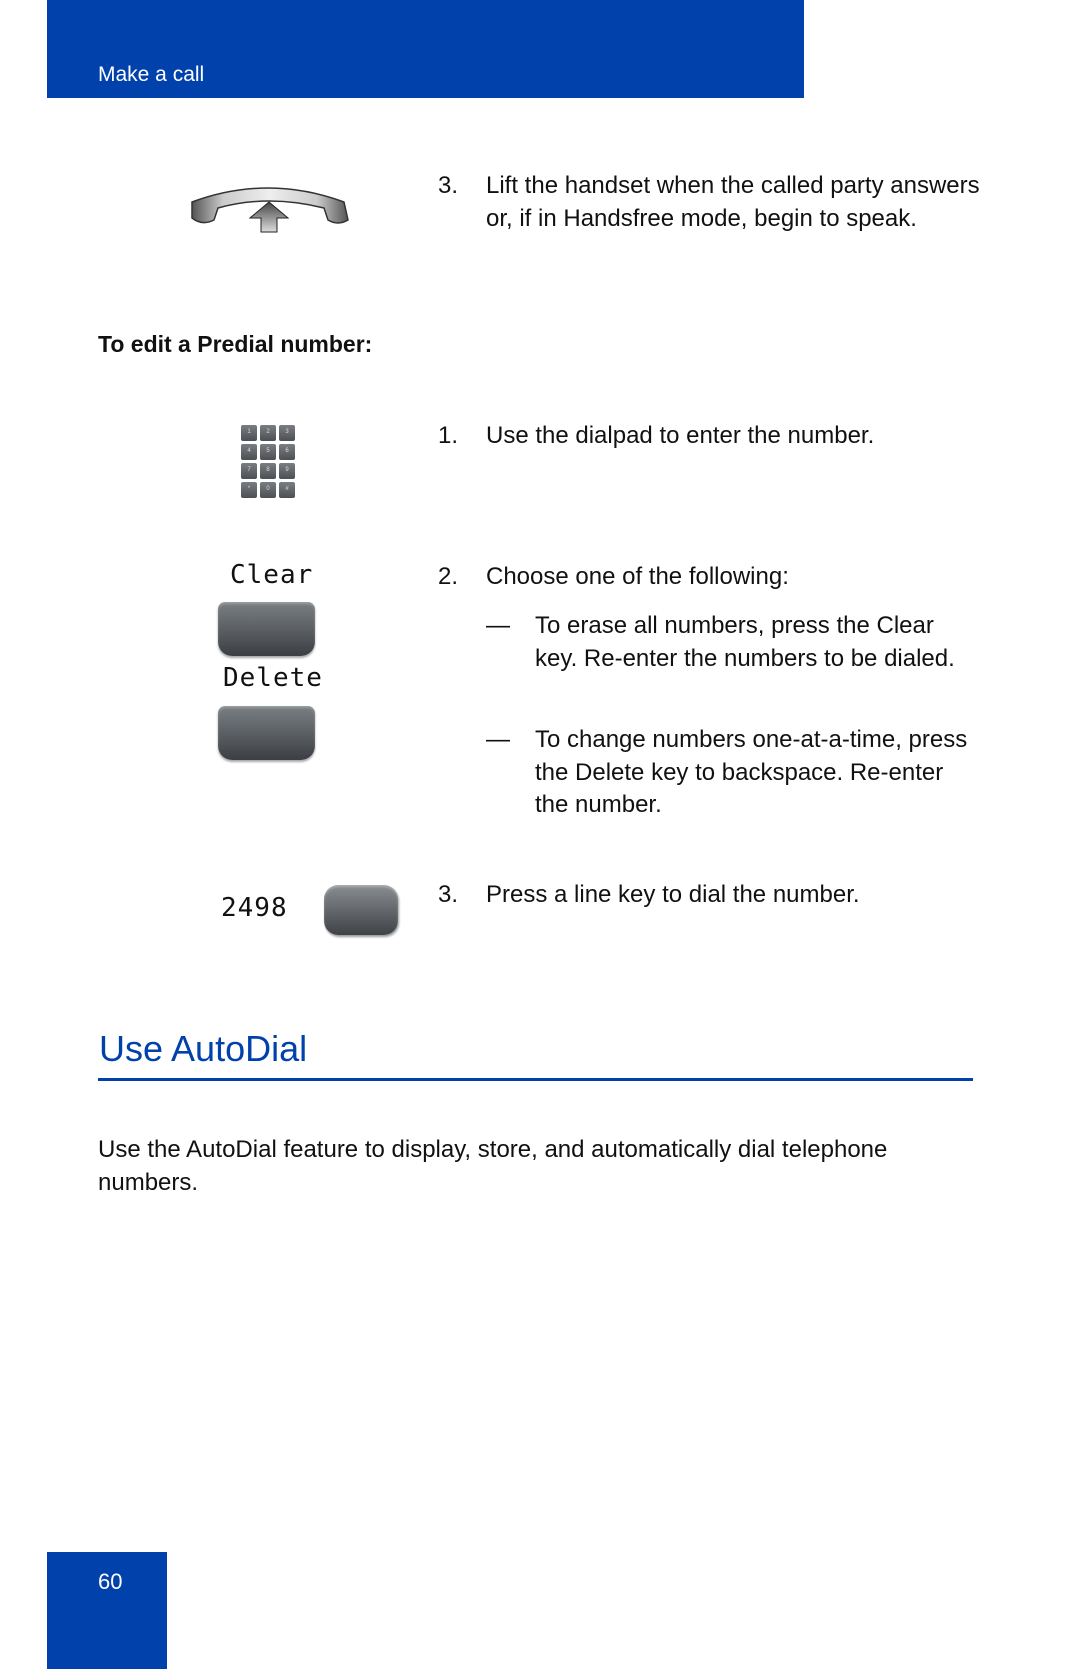  What do you see at coordinates (287, 433) in the screenshot?
I see `dialpad-key: 3` at bounding box center [287, 433].